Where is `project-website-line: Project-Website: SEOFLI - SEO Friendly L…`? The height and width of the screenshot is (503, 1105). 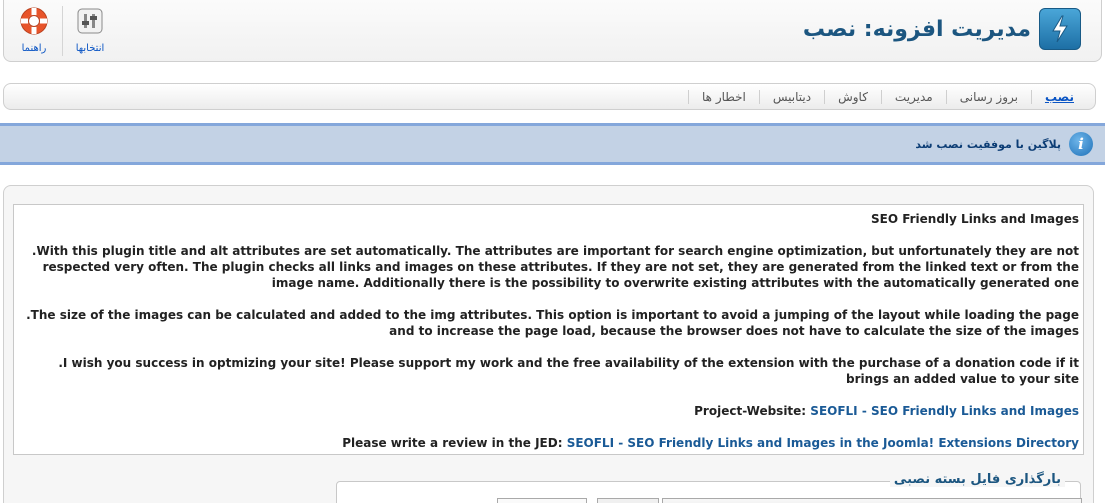
project-website-line: Project-Website: SEOFLI - SEO Friendly L… is located at coordinates (547, 411).